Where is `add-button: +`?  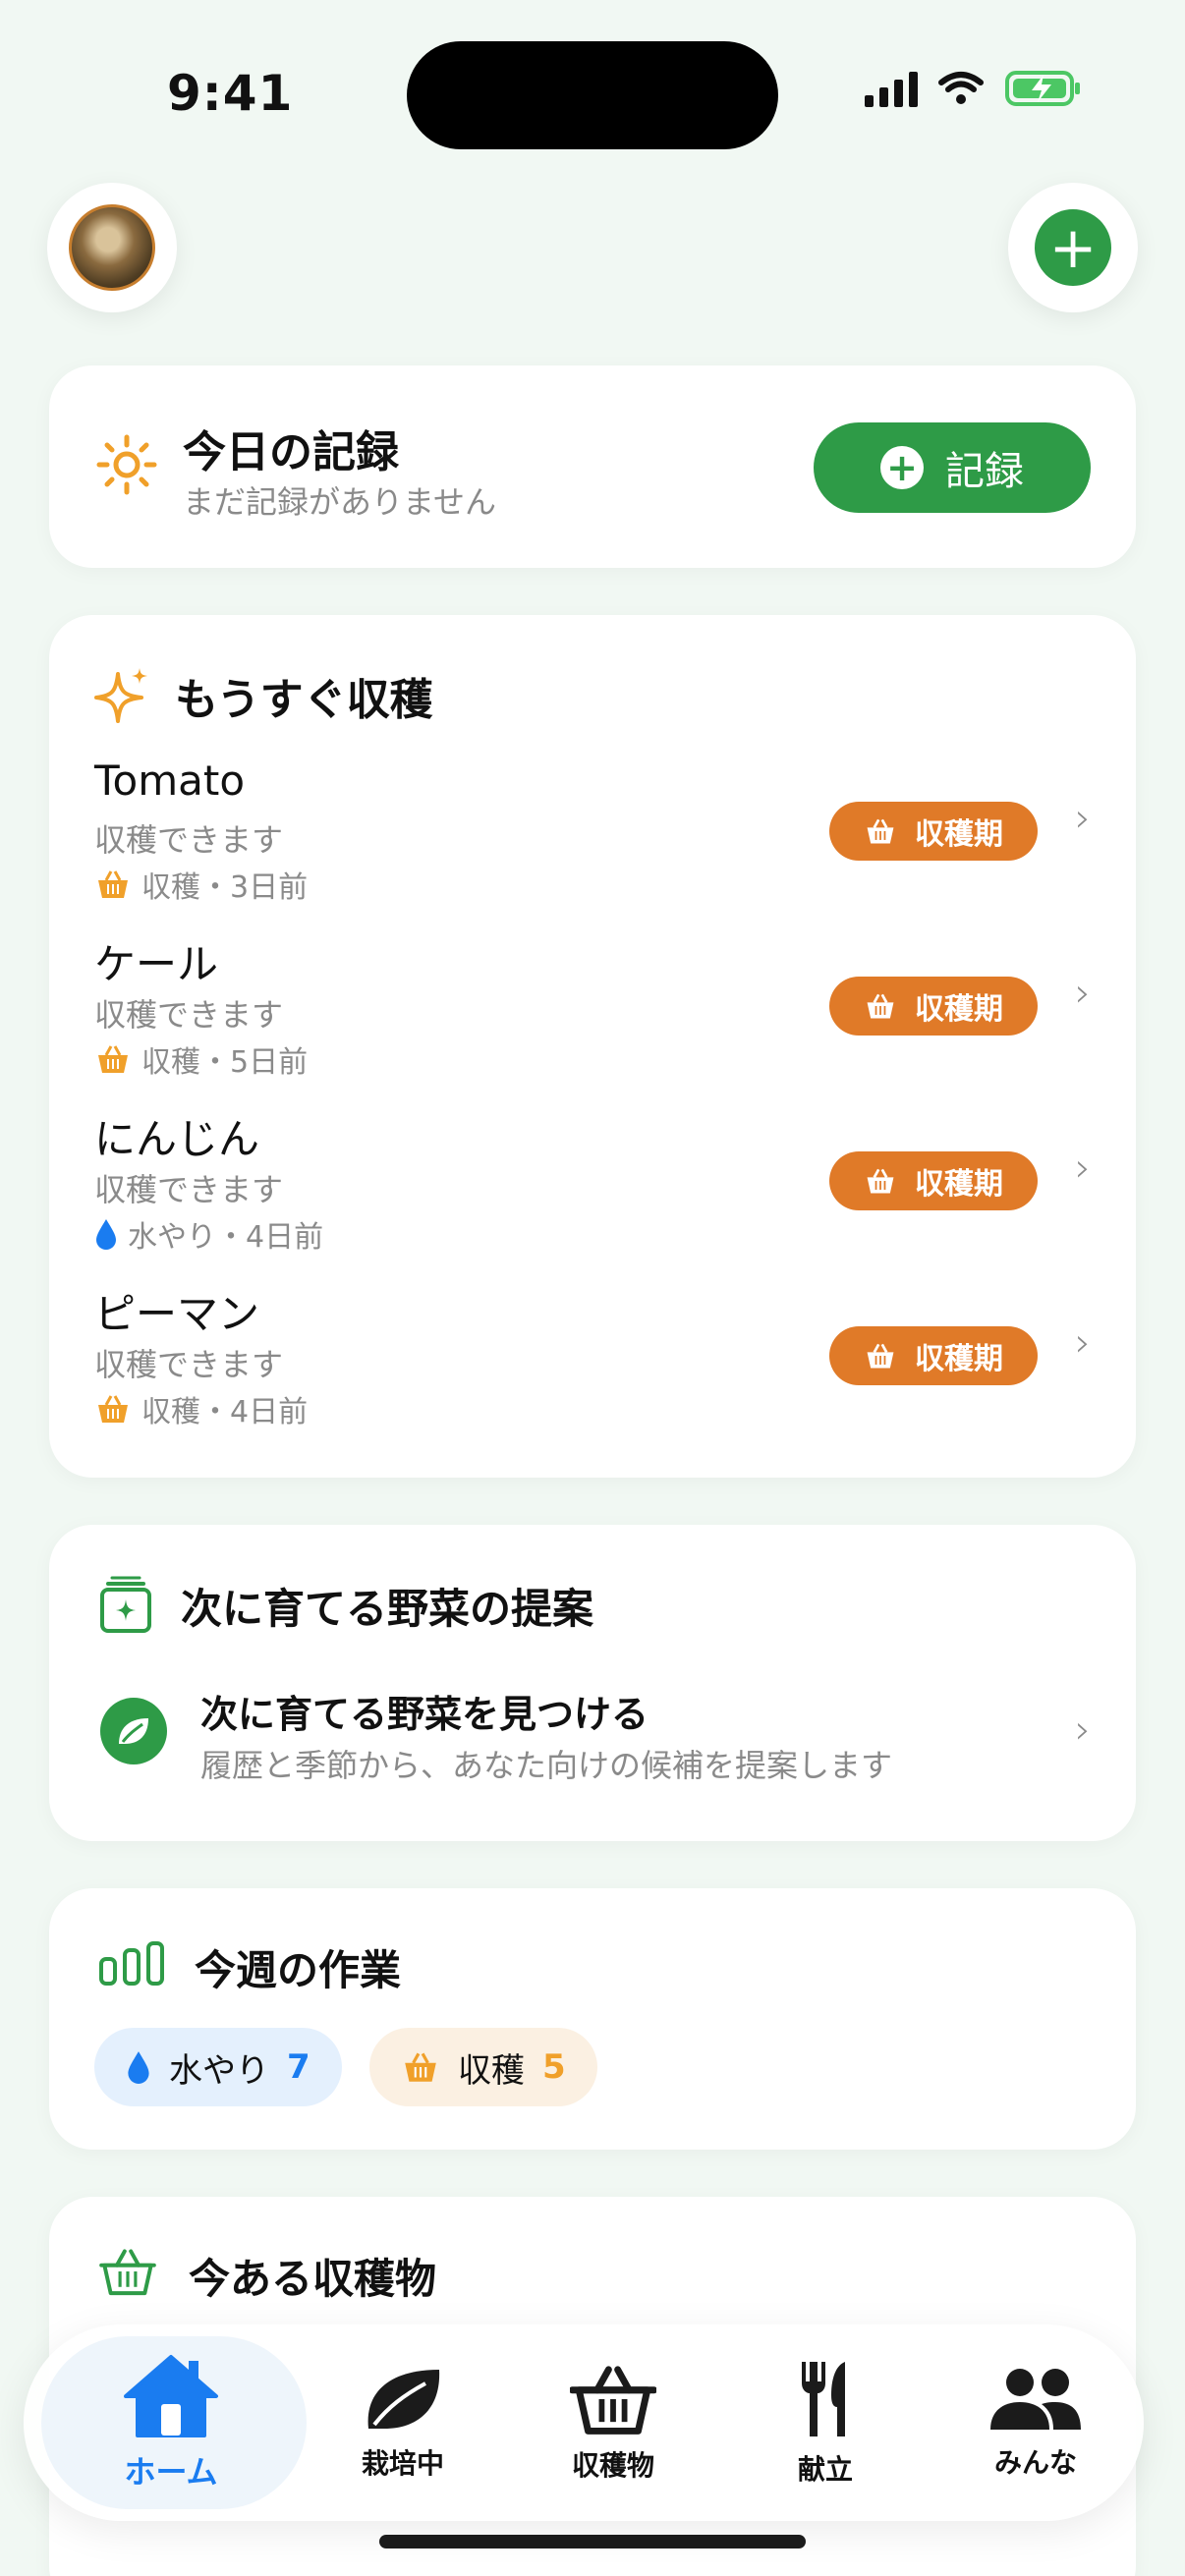 add-button: + is located at coordinates (1073, 247).